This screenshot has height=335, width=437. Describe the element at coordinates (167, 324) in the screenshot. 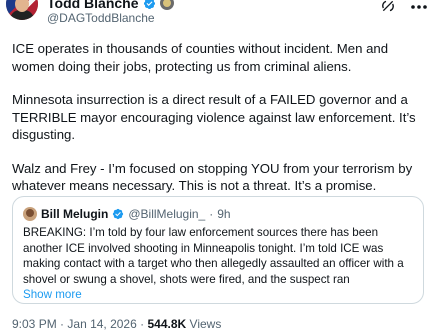

I see `views-count: 544.8K` at that location.